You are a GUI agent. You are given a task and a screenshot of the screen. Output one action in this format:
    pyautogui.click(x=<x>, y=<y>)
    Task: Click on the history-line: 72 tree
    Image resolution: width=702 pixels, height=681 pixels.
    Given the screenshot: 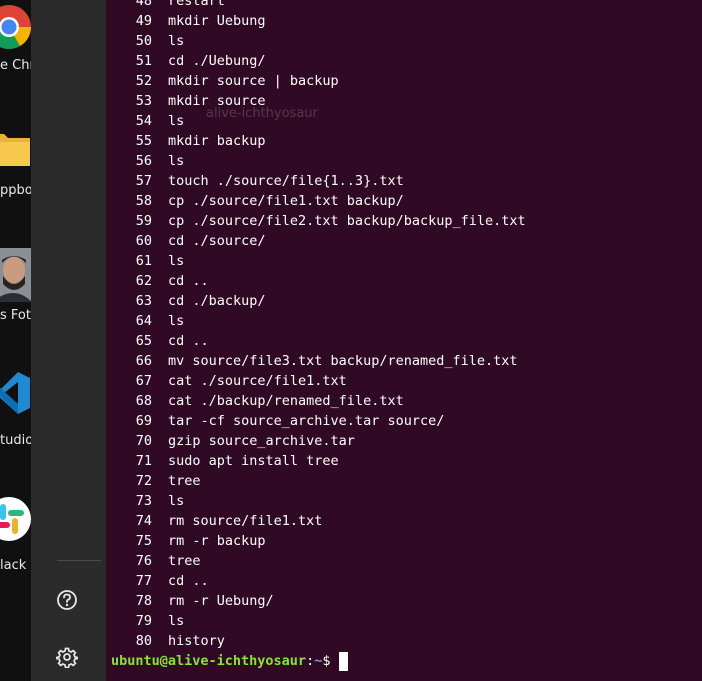 What is the action you would take?
    pyautogui.click(x=316, y=481)
    